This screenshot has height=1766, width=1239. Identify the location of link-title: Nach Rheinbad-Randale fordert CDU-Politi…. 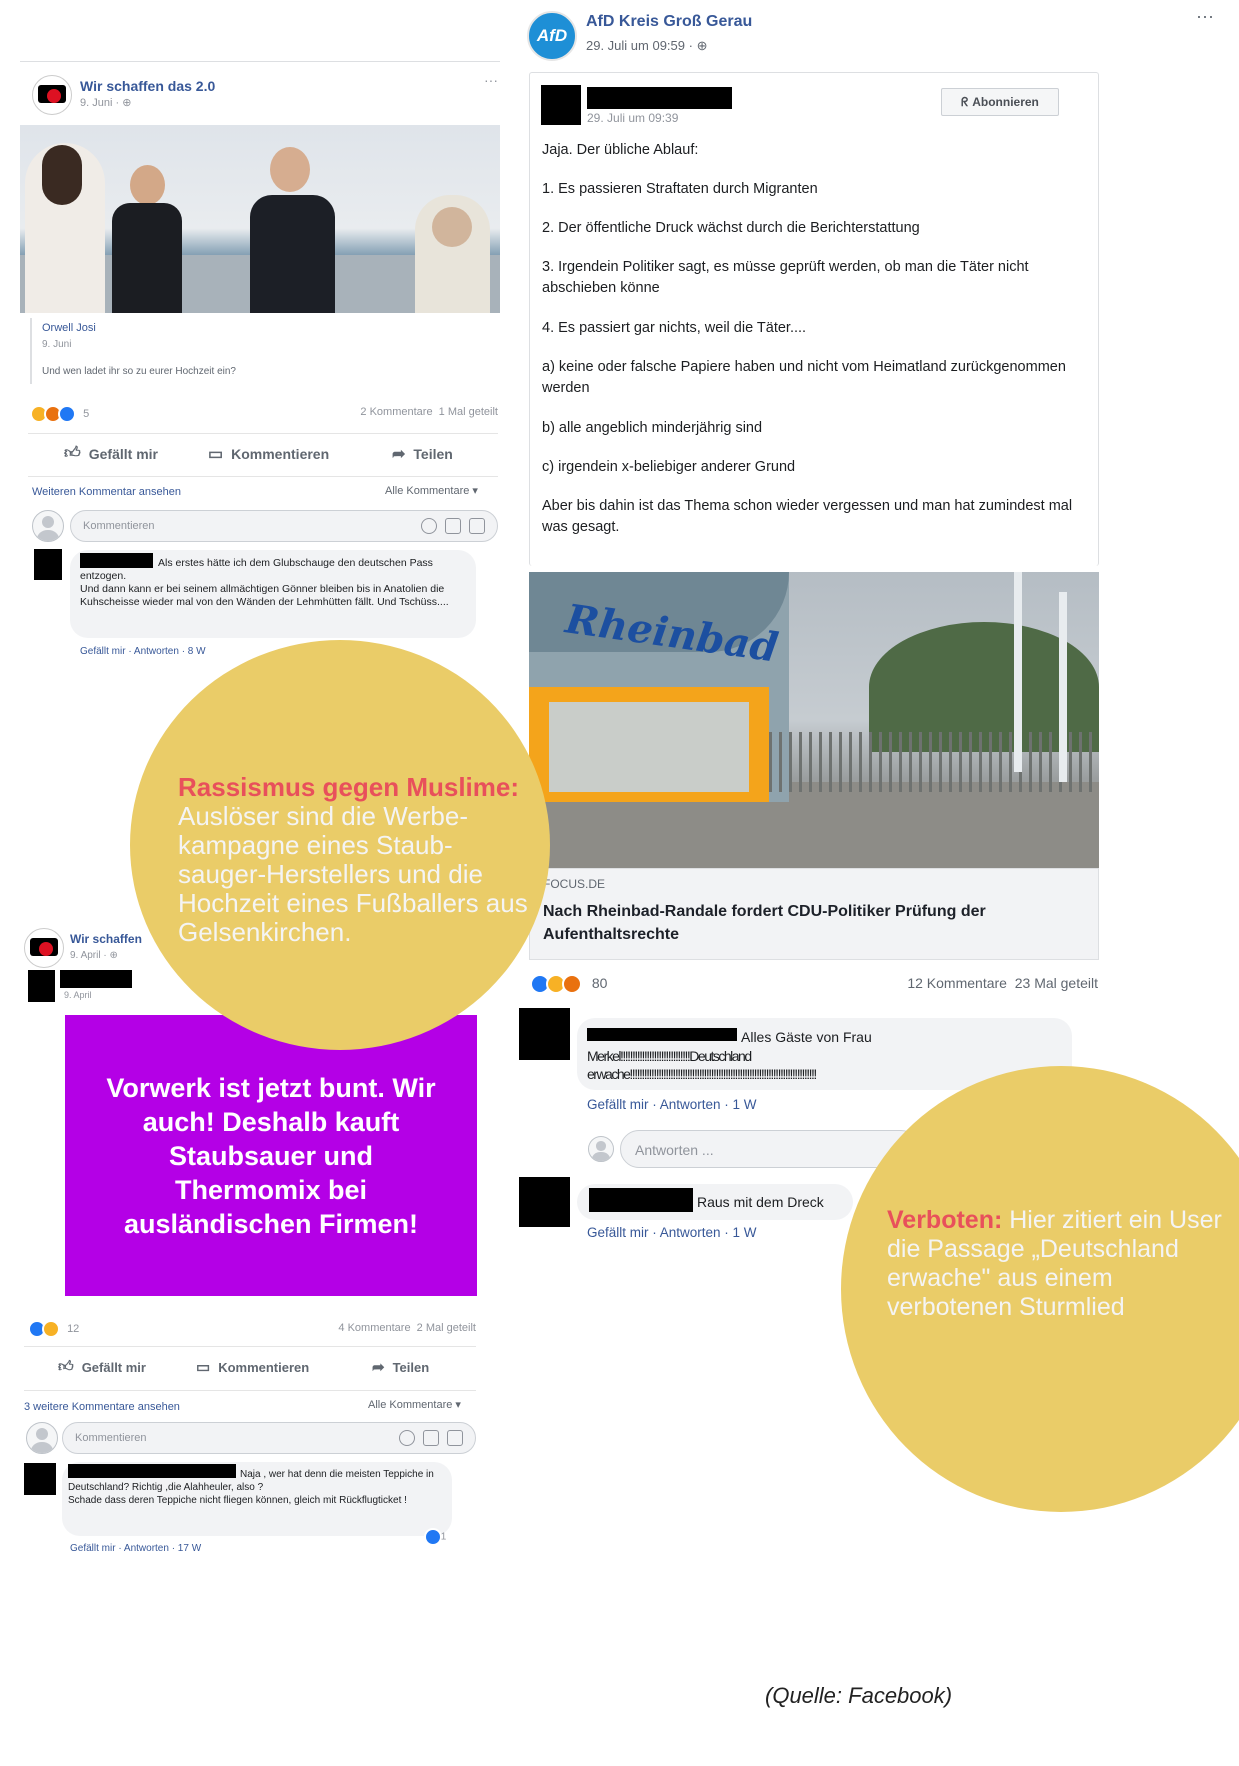
(813, 923).